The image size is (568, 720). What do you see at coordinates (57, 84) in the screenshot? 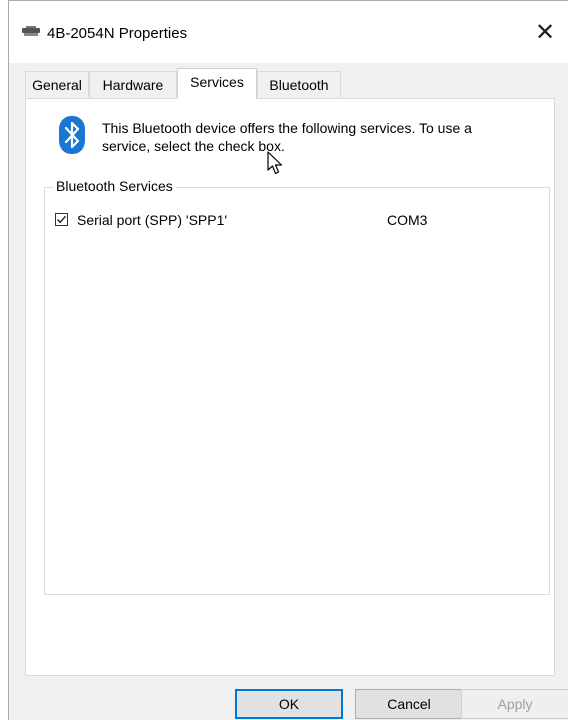
I see `tab-general: General` at bounding box center [57, 84].